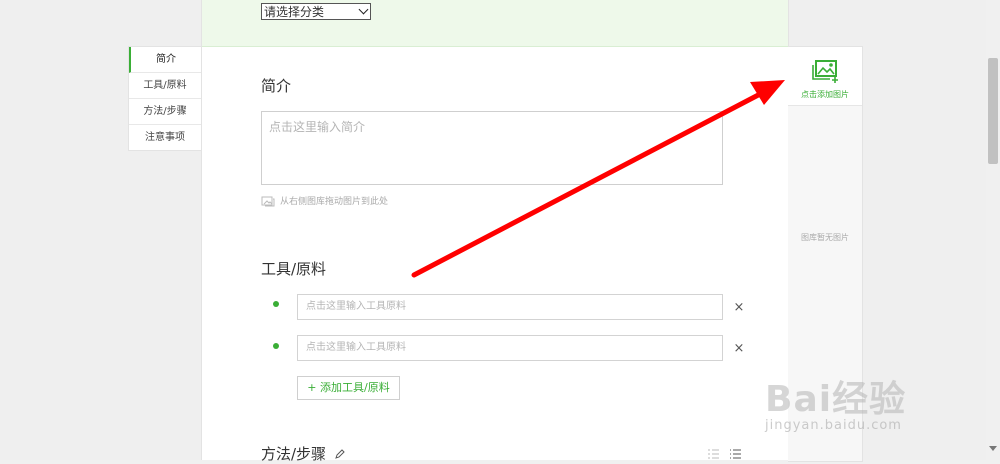  Describe the element at coordinates (724, 451) in the screenshot. I see `list-format-tools` at that location.